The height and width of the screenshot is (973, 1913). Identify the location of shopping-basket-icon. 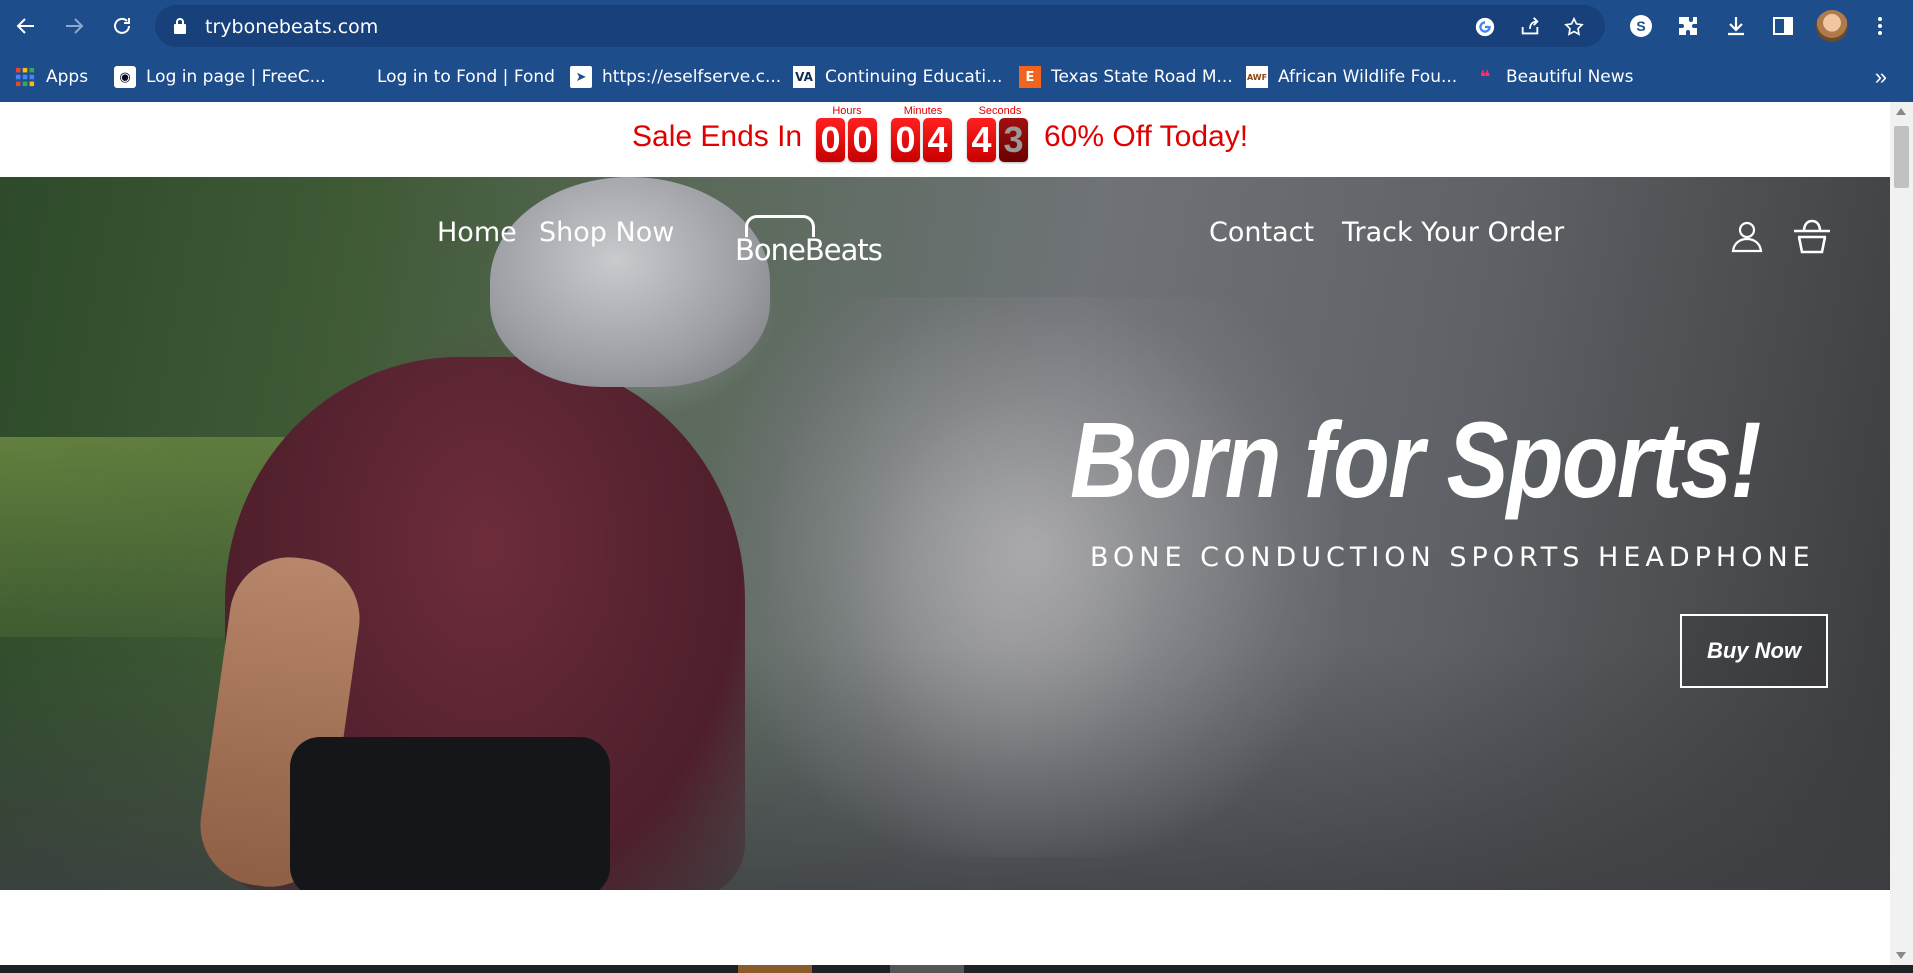
(1812, 236).